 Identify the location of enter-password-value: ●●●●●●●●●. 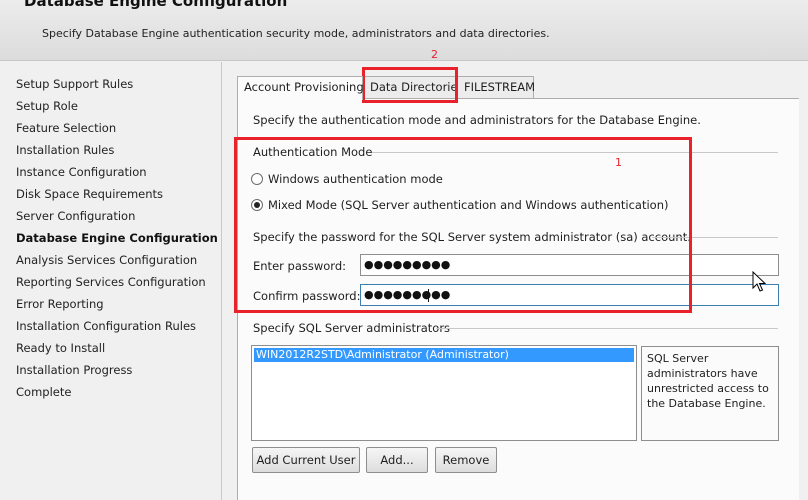
(407, 264).